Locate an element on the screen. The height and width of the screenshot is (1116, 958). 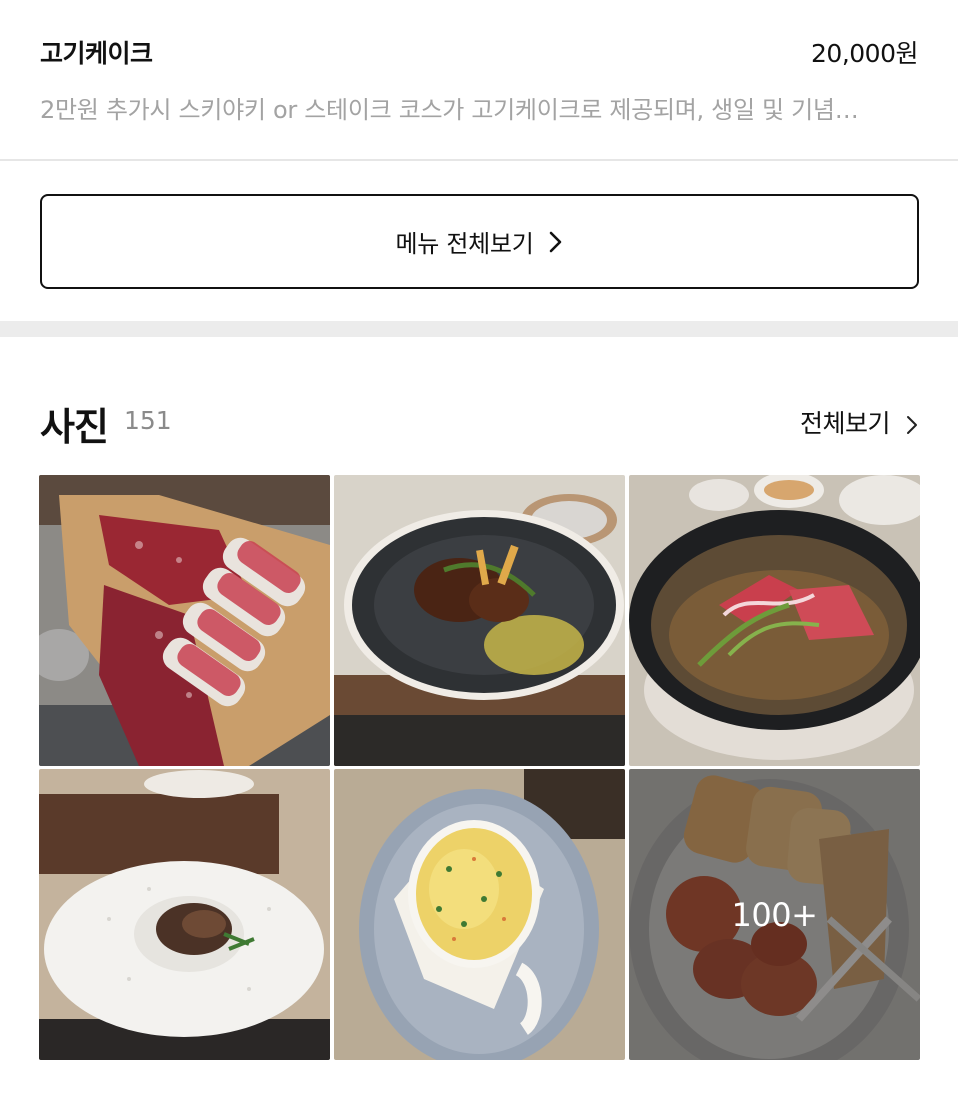
menu-item-name: 고기케이크 is located at coordinates (96, 53).